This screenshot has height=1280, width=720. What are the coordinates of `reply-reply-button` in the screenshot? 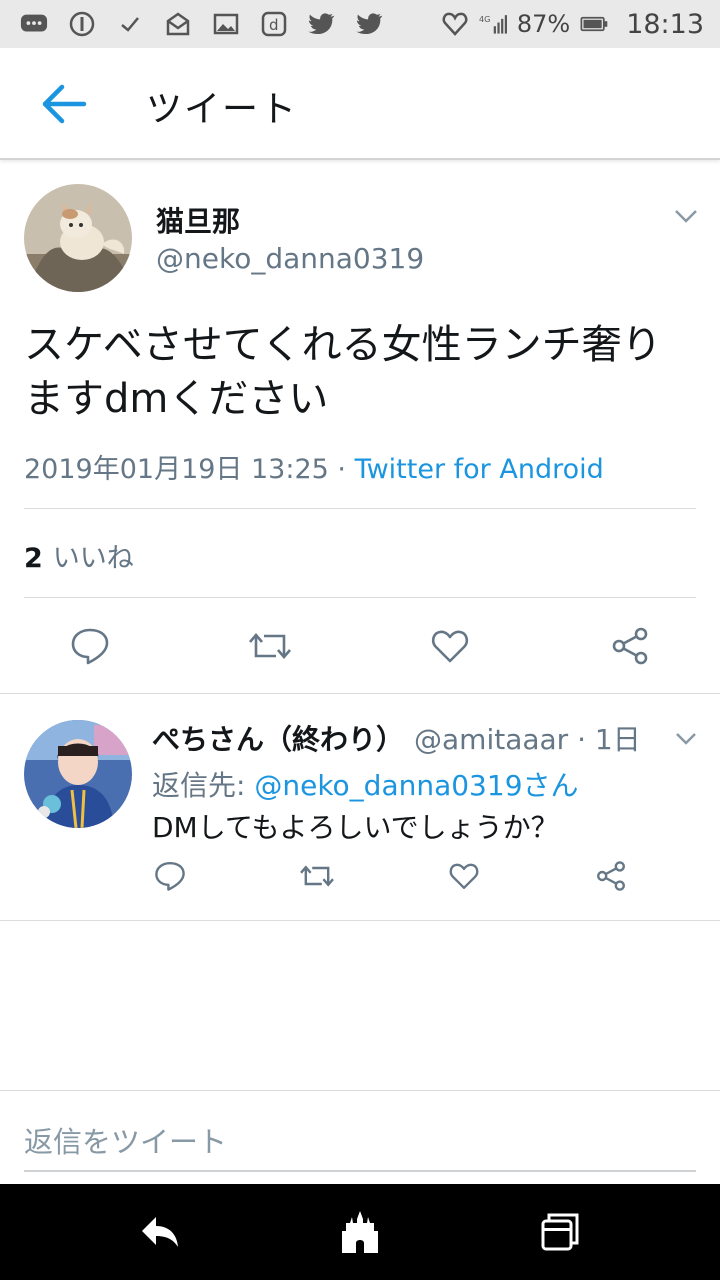 It's located at (170, 876).